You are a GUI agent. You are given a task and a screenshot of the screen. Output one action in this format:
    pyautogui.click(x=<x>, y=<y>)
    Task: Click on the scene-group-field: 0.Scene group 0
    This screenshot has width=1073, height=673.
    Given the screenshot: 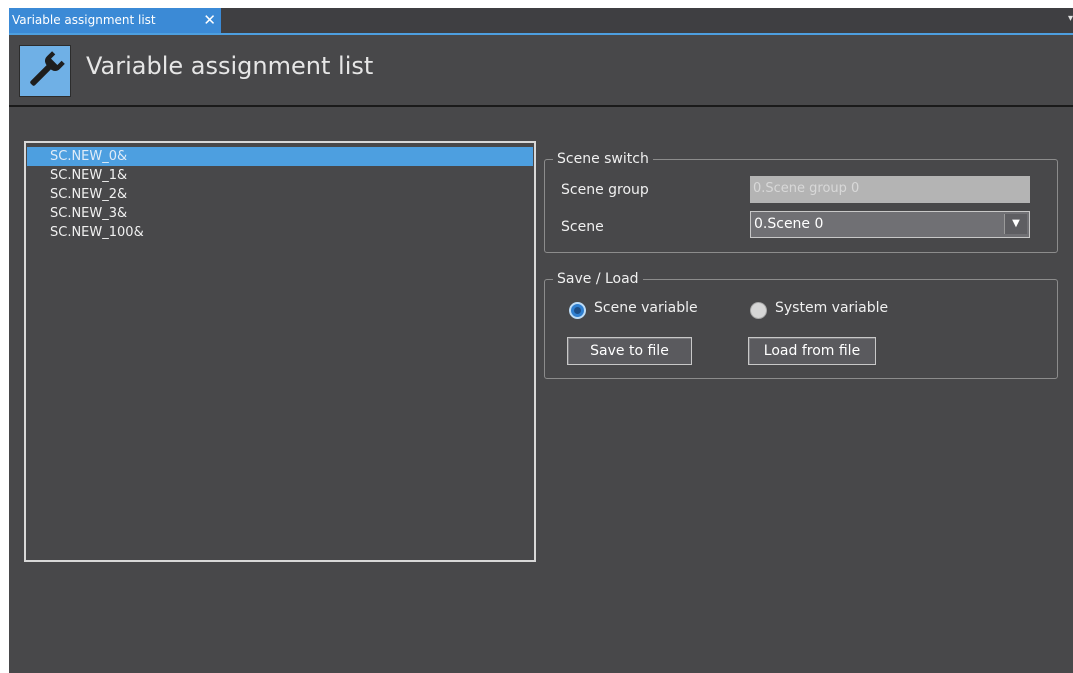 What is the action you would take?
    pyautogui.click(x=890, y=189)
    